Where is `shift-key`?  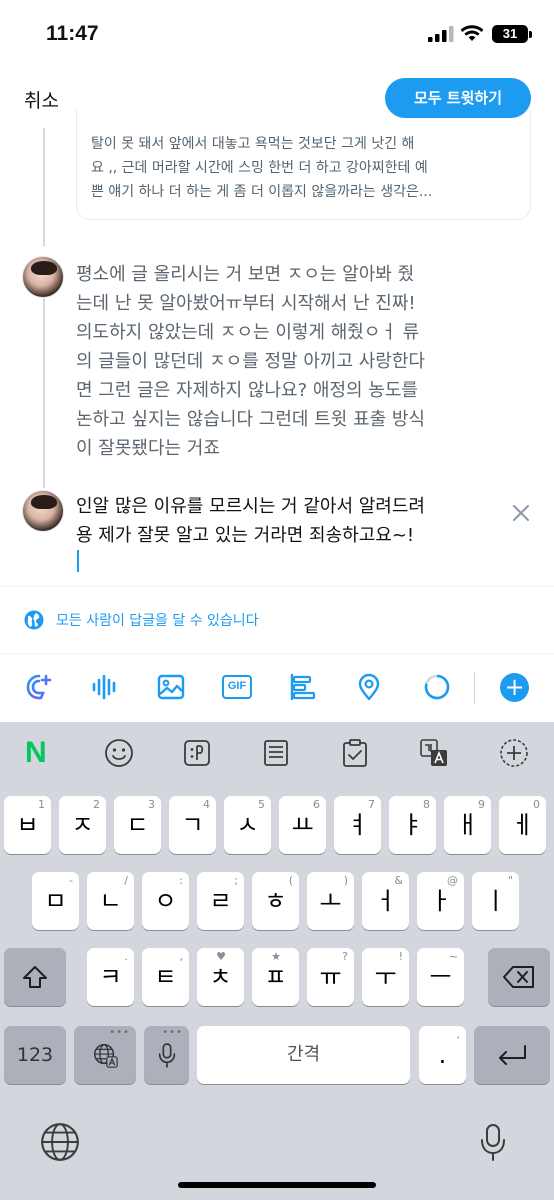
shift-key is located at coordinates (35, 977).